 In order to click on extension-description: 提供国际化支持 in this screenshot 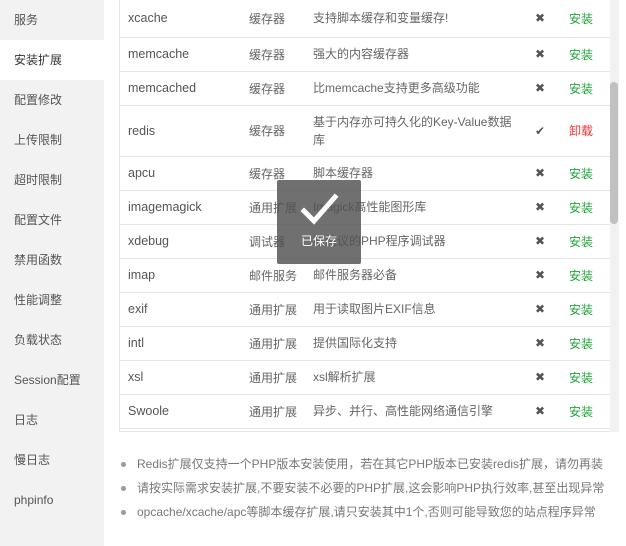, I will do `click(419, 343)`.